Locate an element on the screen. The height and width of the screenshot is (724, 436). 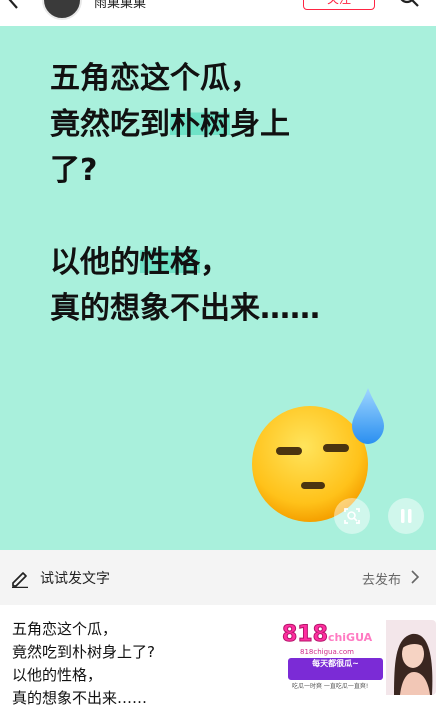
pause-button is located at coordinates (406, 516).